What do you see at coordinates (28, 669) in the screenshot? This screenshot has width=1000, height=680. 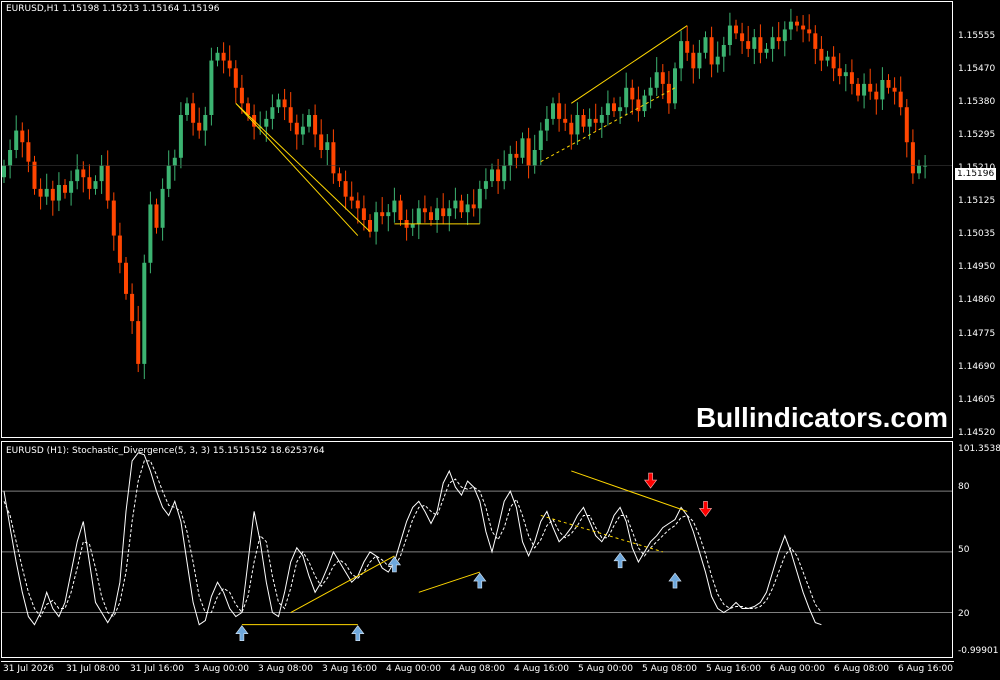 I see `time-tick: 31 Jul 2026` at bounding box center [28, 669].